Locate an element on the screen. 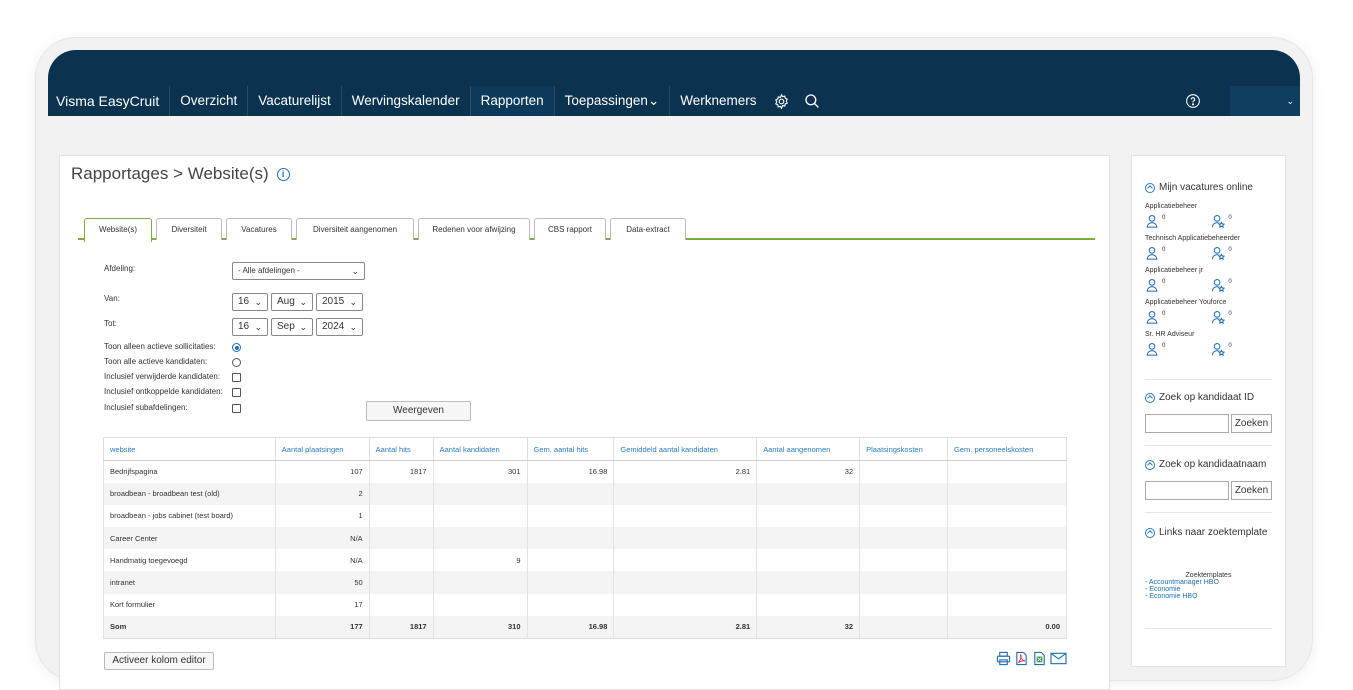 The width and height of the screenshot is (1353, 690). opt-subafdelingen-checkbox is located at coordinates (236, 408).